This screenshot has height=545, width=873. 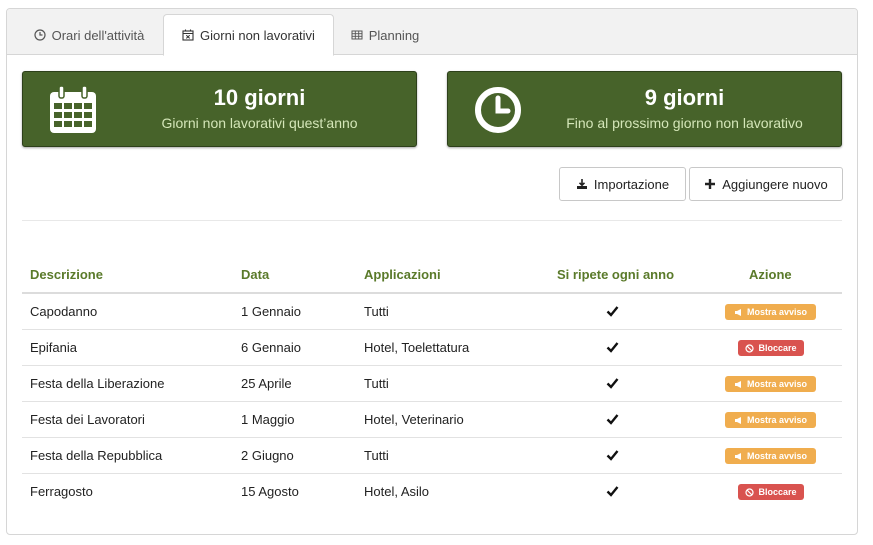 I want to click on table-row: Capodanno 1 Gennaio Tutti Mostra avviso, so click(x=432, y=312).